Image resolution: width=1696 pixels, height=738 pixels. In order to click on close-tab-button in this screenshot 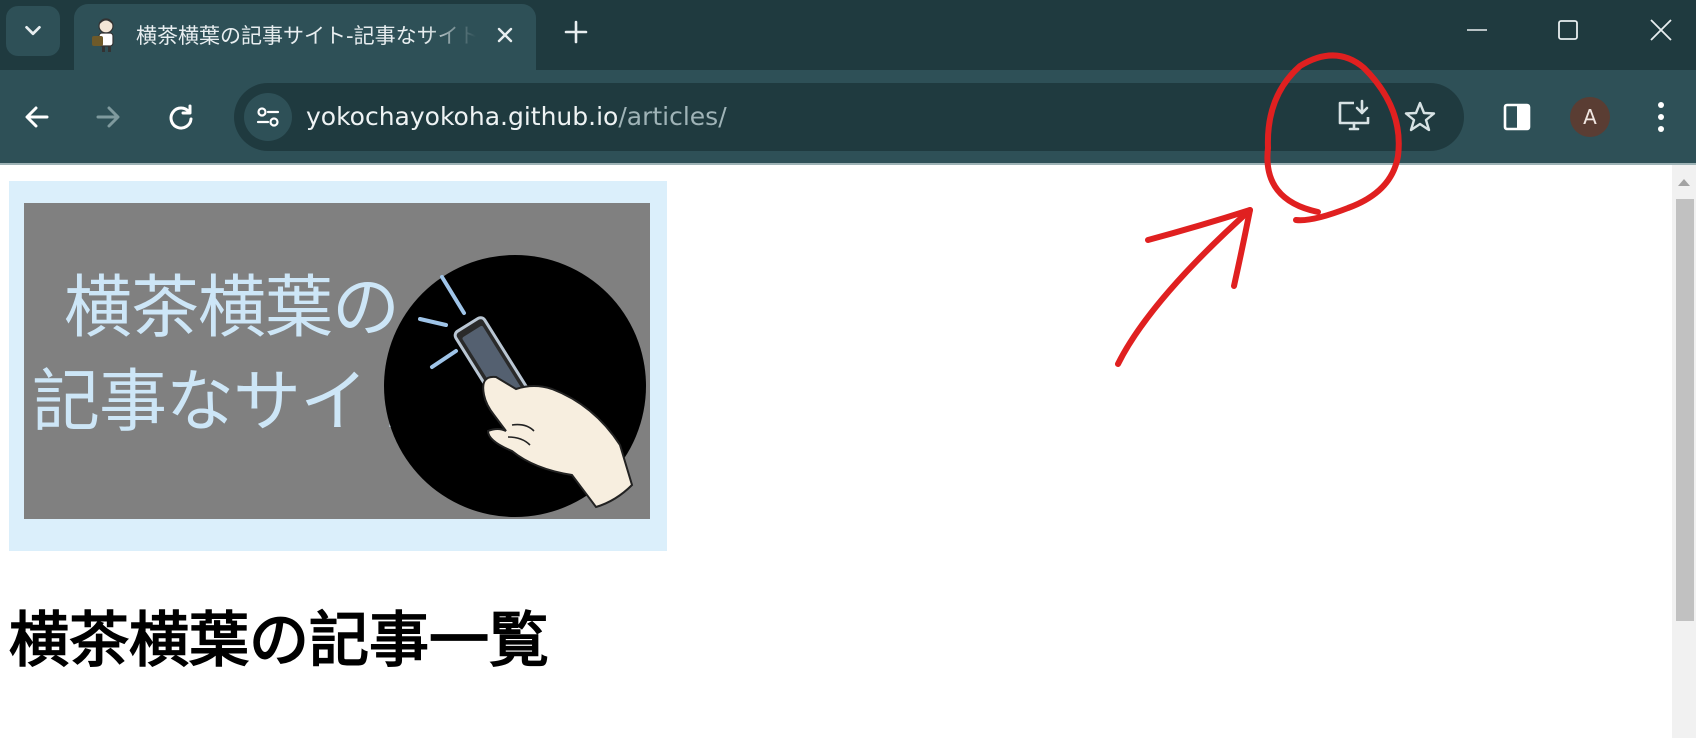, I will do `click(505, 35)`.